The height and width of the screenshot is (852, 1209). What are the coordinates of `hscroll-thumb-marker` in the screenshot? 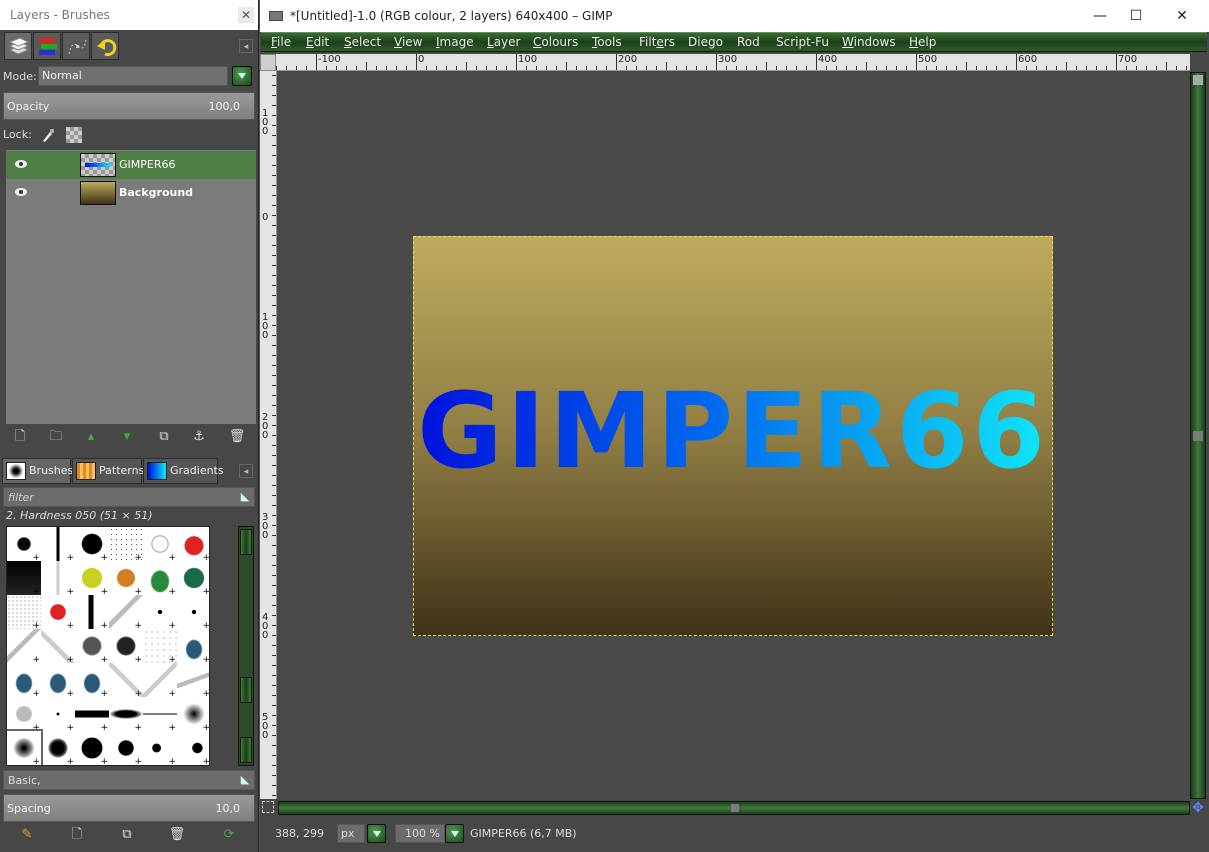 It's located at (735, 808).